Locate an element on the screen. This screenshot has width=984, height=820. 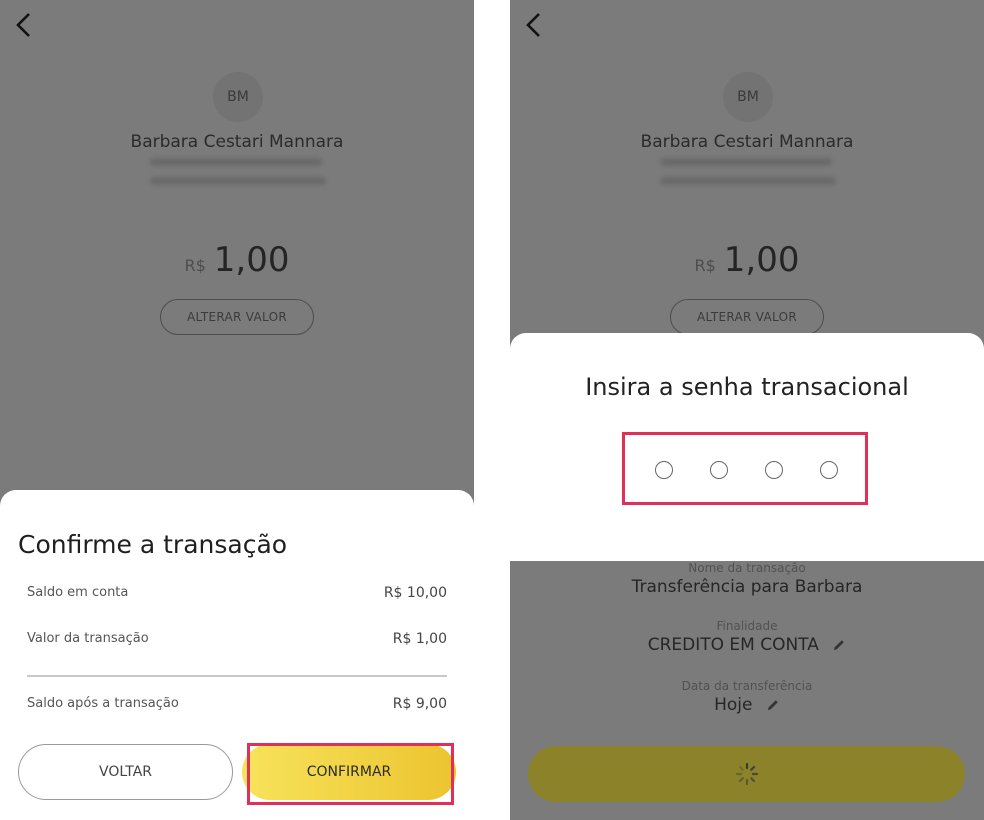
summary-divider is located at coordinates (237, 676).